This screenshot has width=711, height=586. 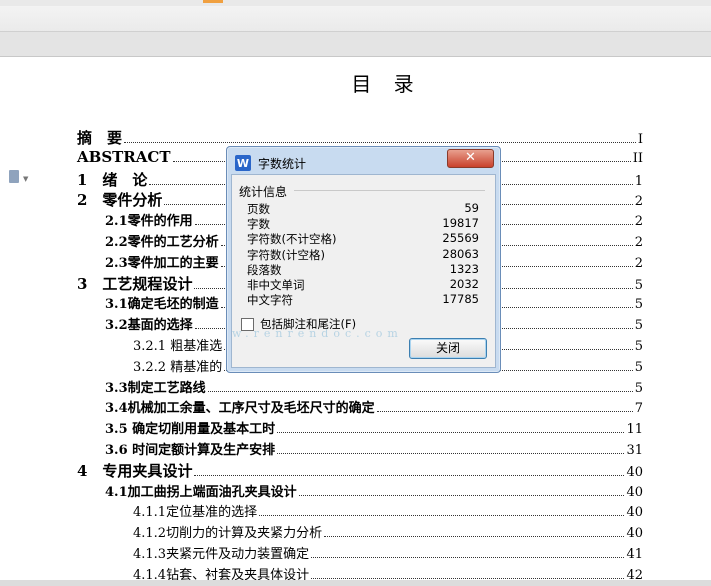 What do you see at coordinates (14, 176) in the screenshot?
I see `document-icon` at bounding box center [14, 176].